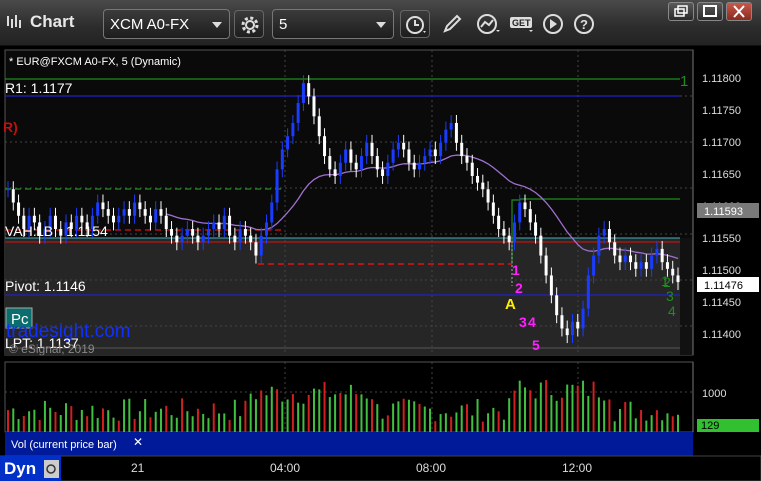 This screenshot has width=761, height=481. I want to click on get-data-icon: GET, so click(521, 24).